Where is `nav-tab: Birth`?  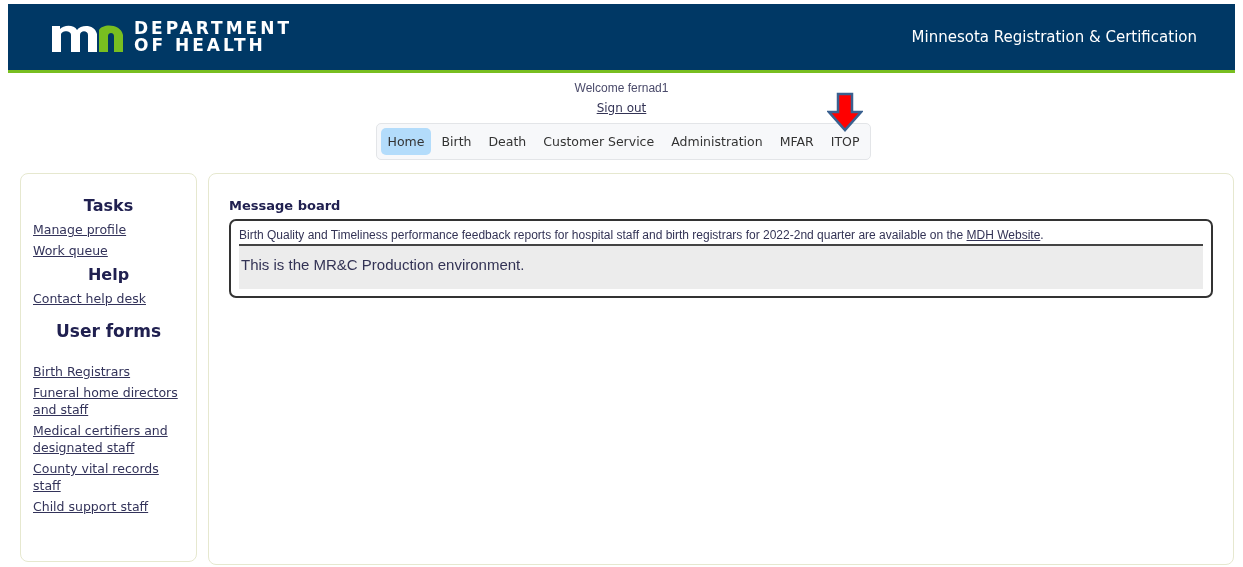 nav-tab: Birth is located at coordinates (456, 141).